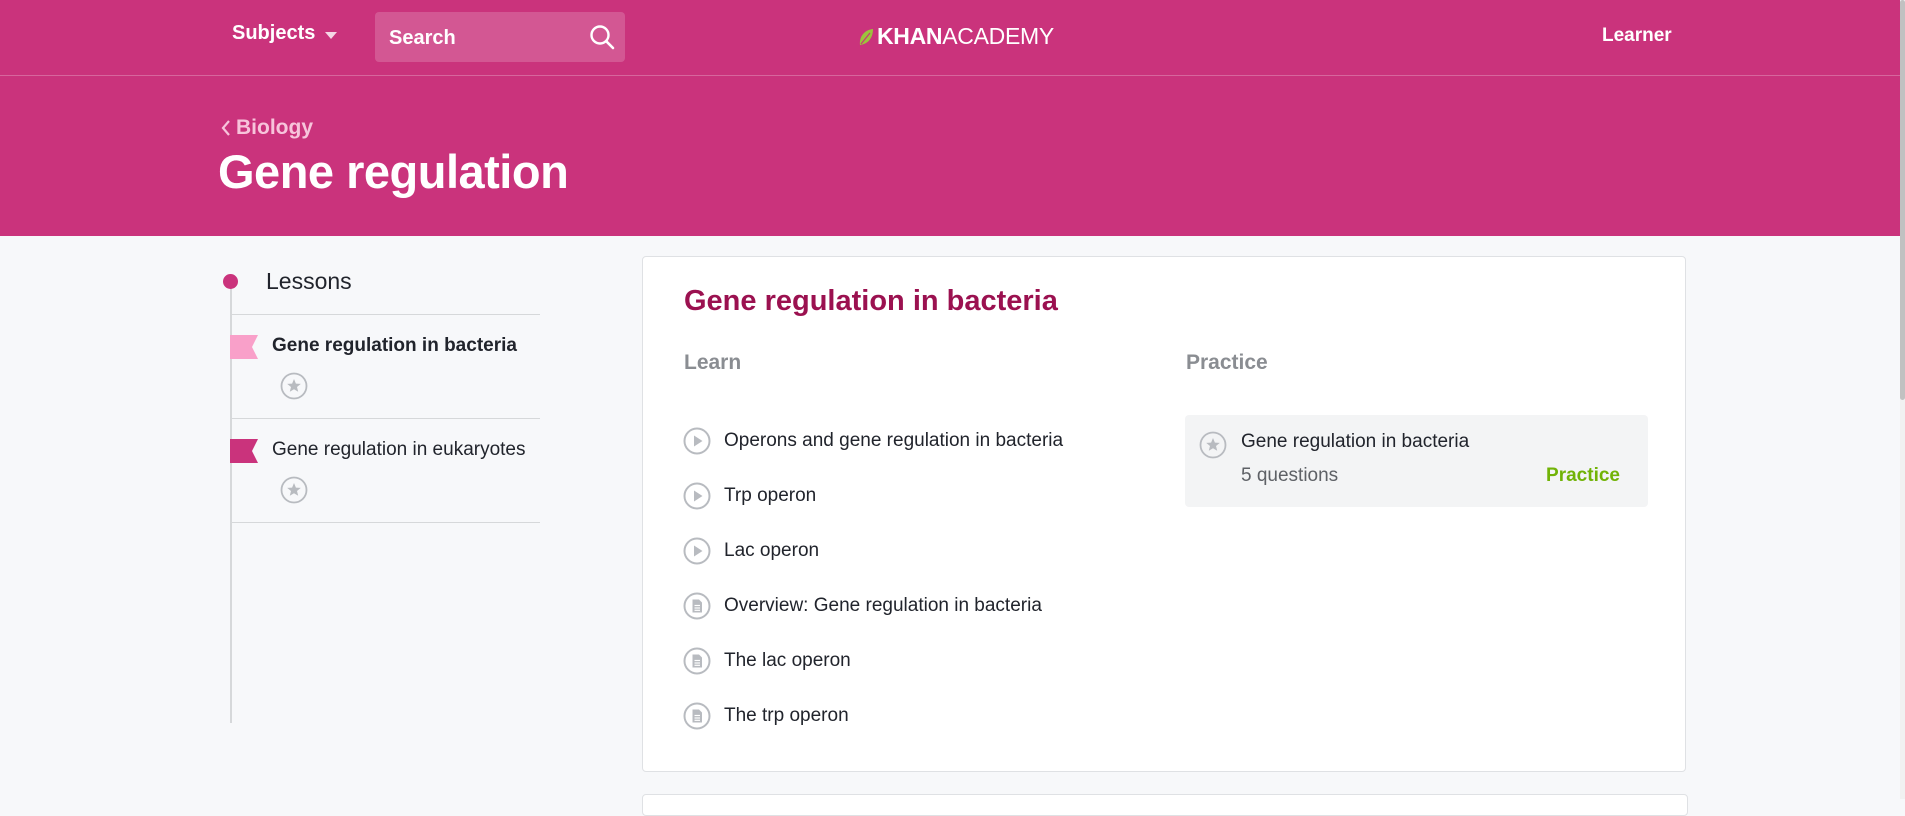 The height and width of the screenshot is (816, 1905). What do you see at coordinates (380, 469) in the screenshot?
I see `sidebar-item-gene-regulation-in-eukaryotes: Gene regulation in eukaryotes` at bounding box center [380, 469].